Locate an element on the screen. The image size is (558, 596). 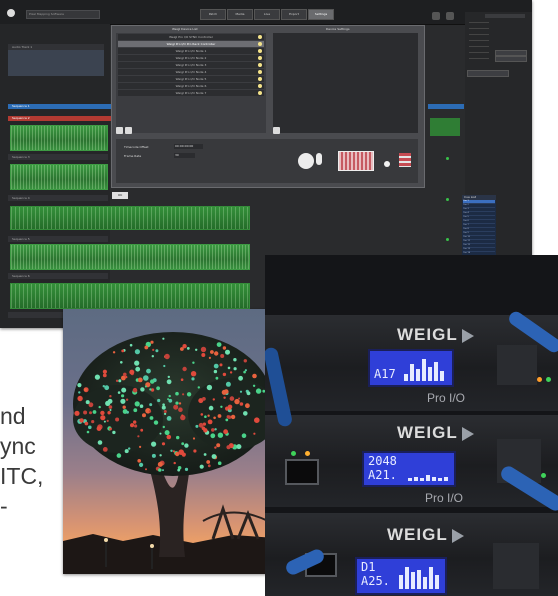
knob-icon is located at coordinates (306, 161).